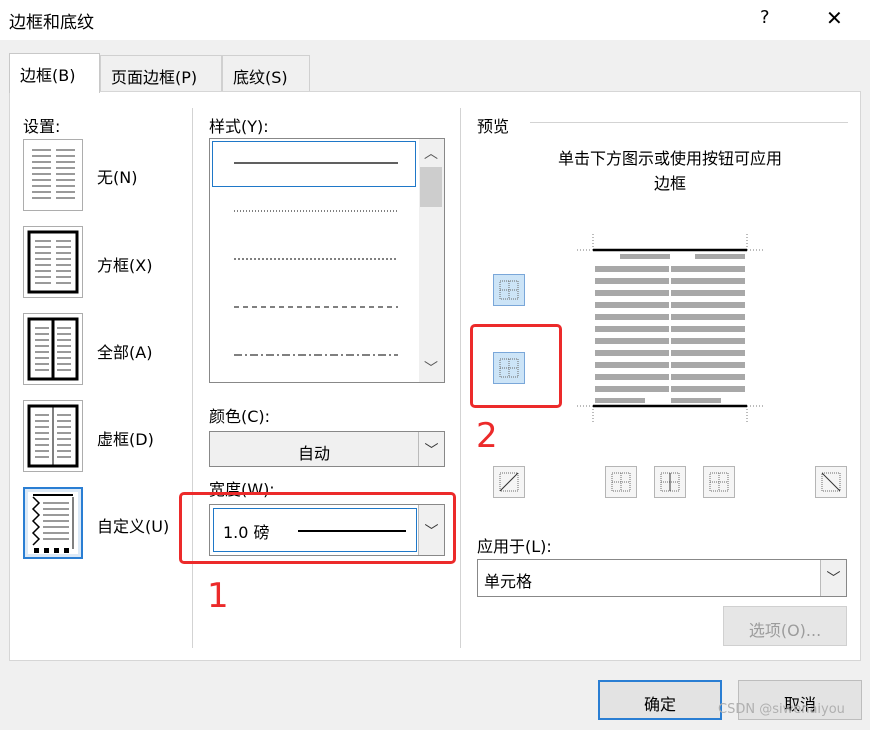 The image size is (870, 730). What do you see at coordinates (51, 23) in the screenshot?
I see `dialog-title: 边框和底纹` at bounding box center [51, 23].